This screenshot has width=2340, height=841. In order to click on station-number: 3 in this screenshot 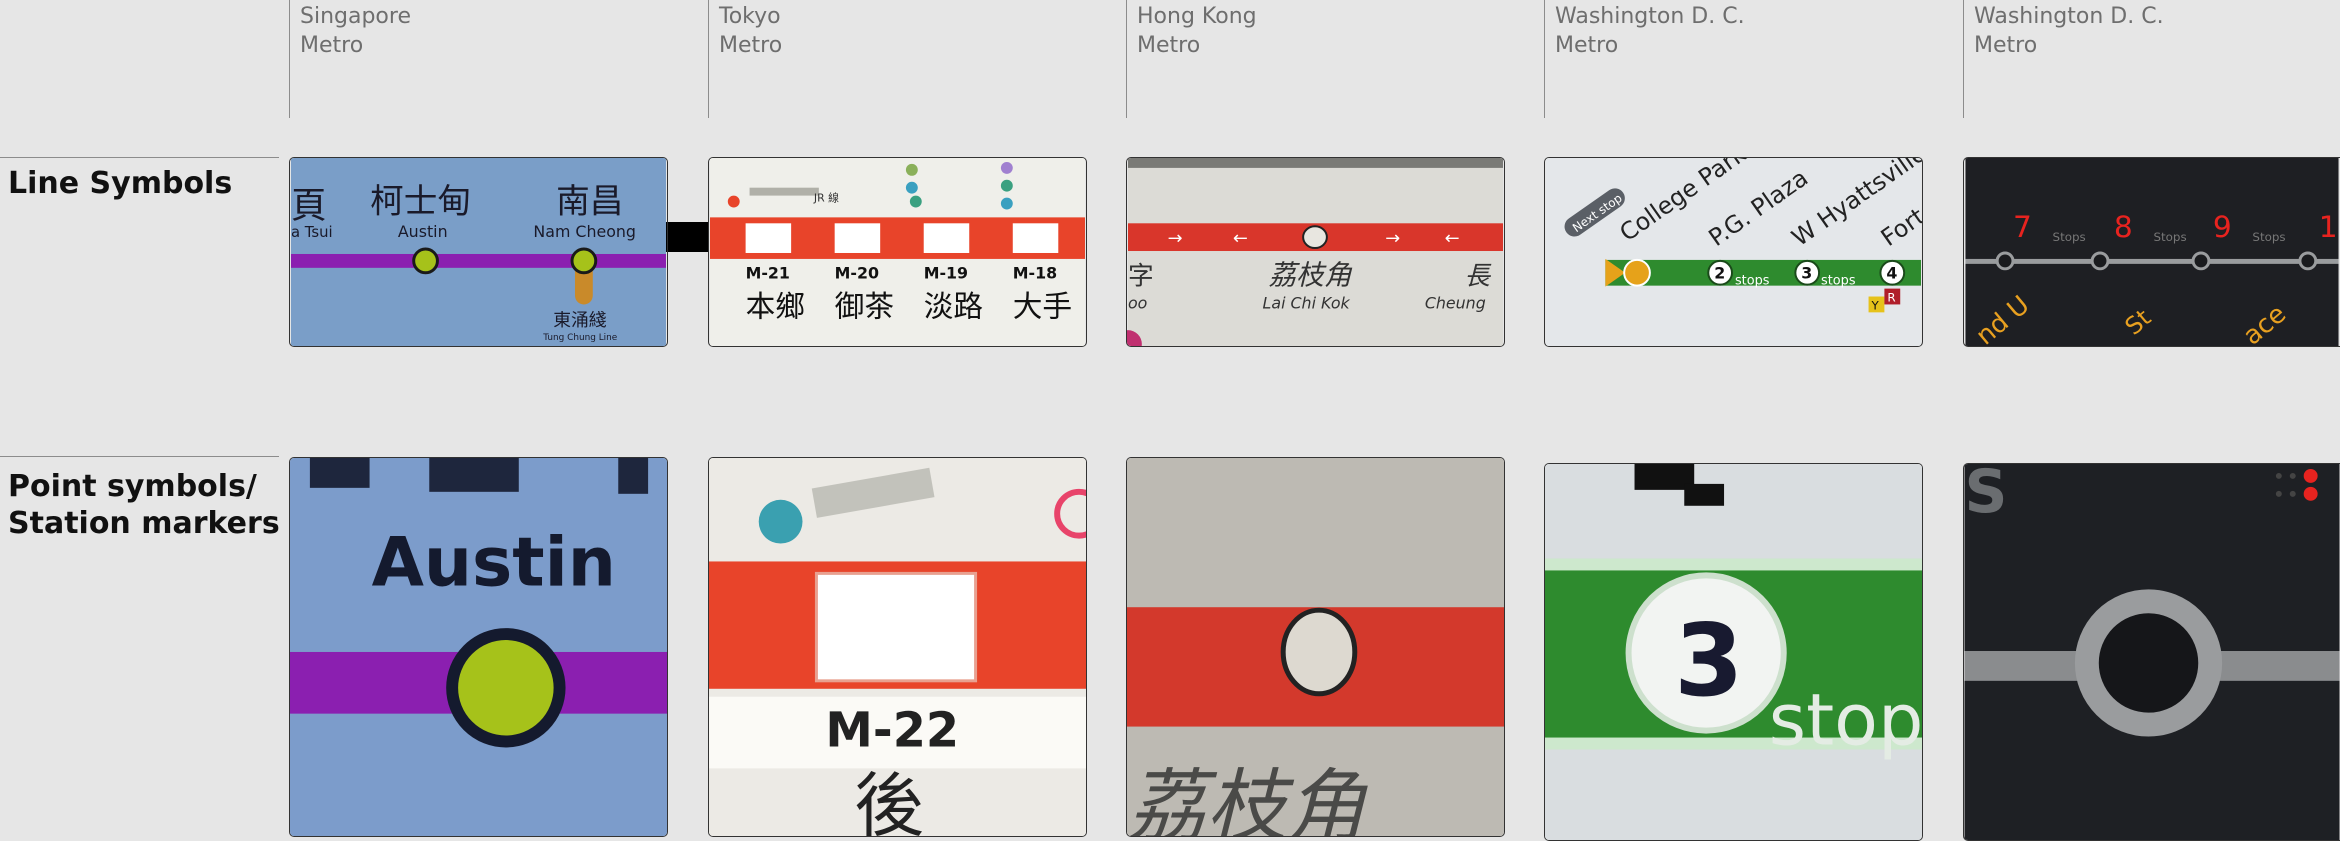, I will do `click(1708, 661)`.